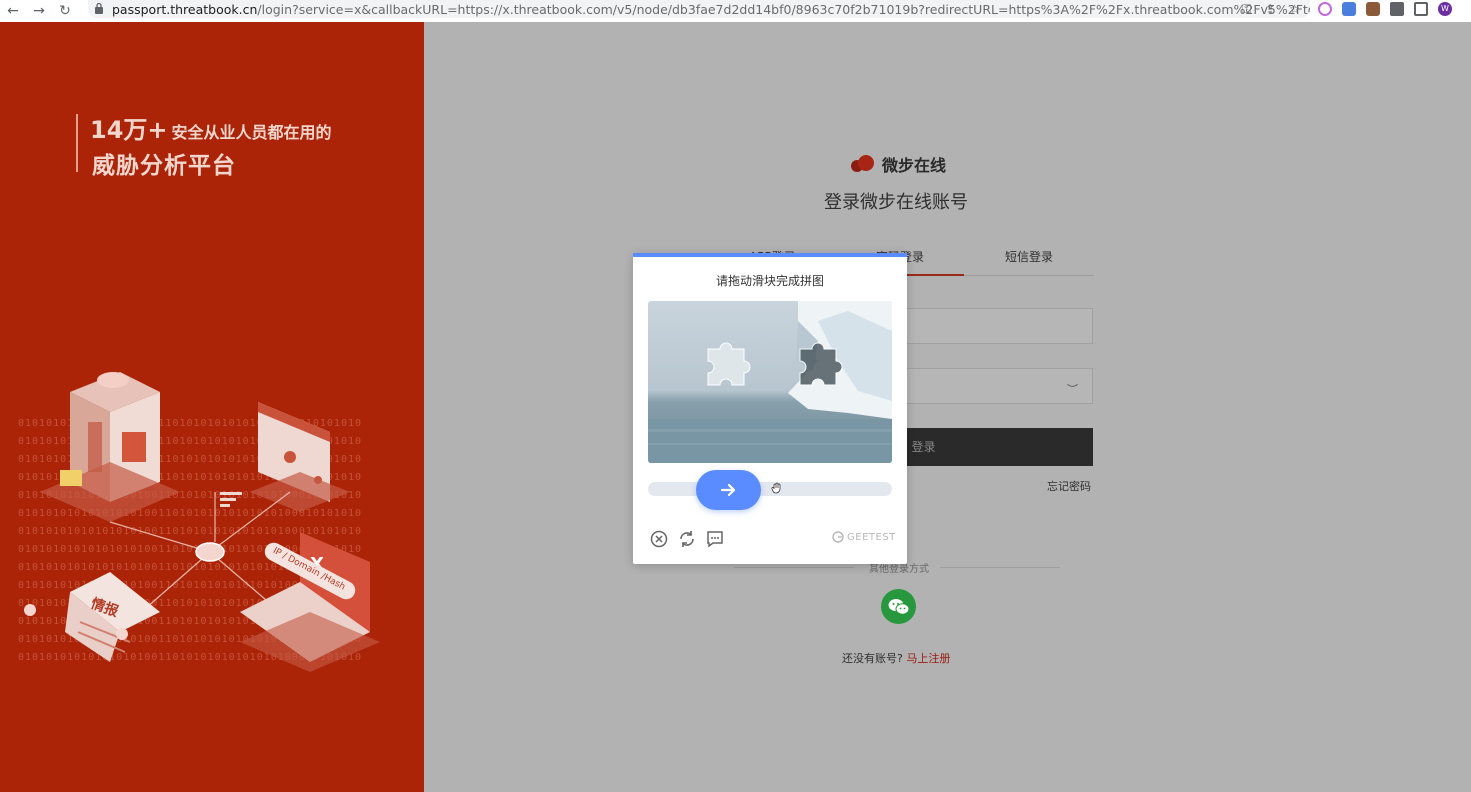 Image resolution: width=1471 pixels, height=792 pixels. I want to click on feedback-captcha-button, so click(715, 539).